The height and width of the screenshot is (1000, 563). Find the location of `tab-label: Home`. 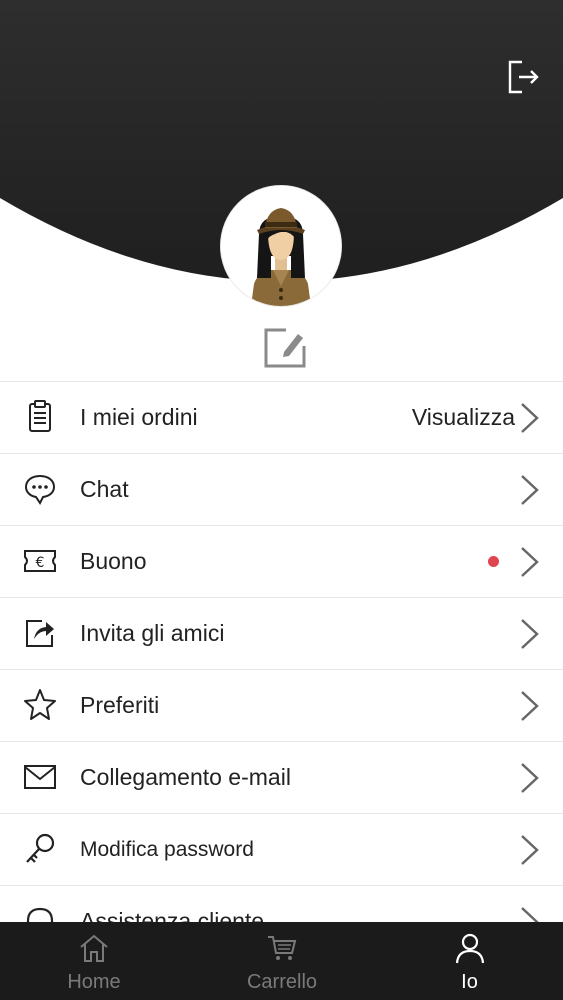

tab-label: Home is located at coordinates (94, 982).